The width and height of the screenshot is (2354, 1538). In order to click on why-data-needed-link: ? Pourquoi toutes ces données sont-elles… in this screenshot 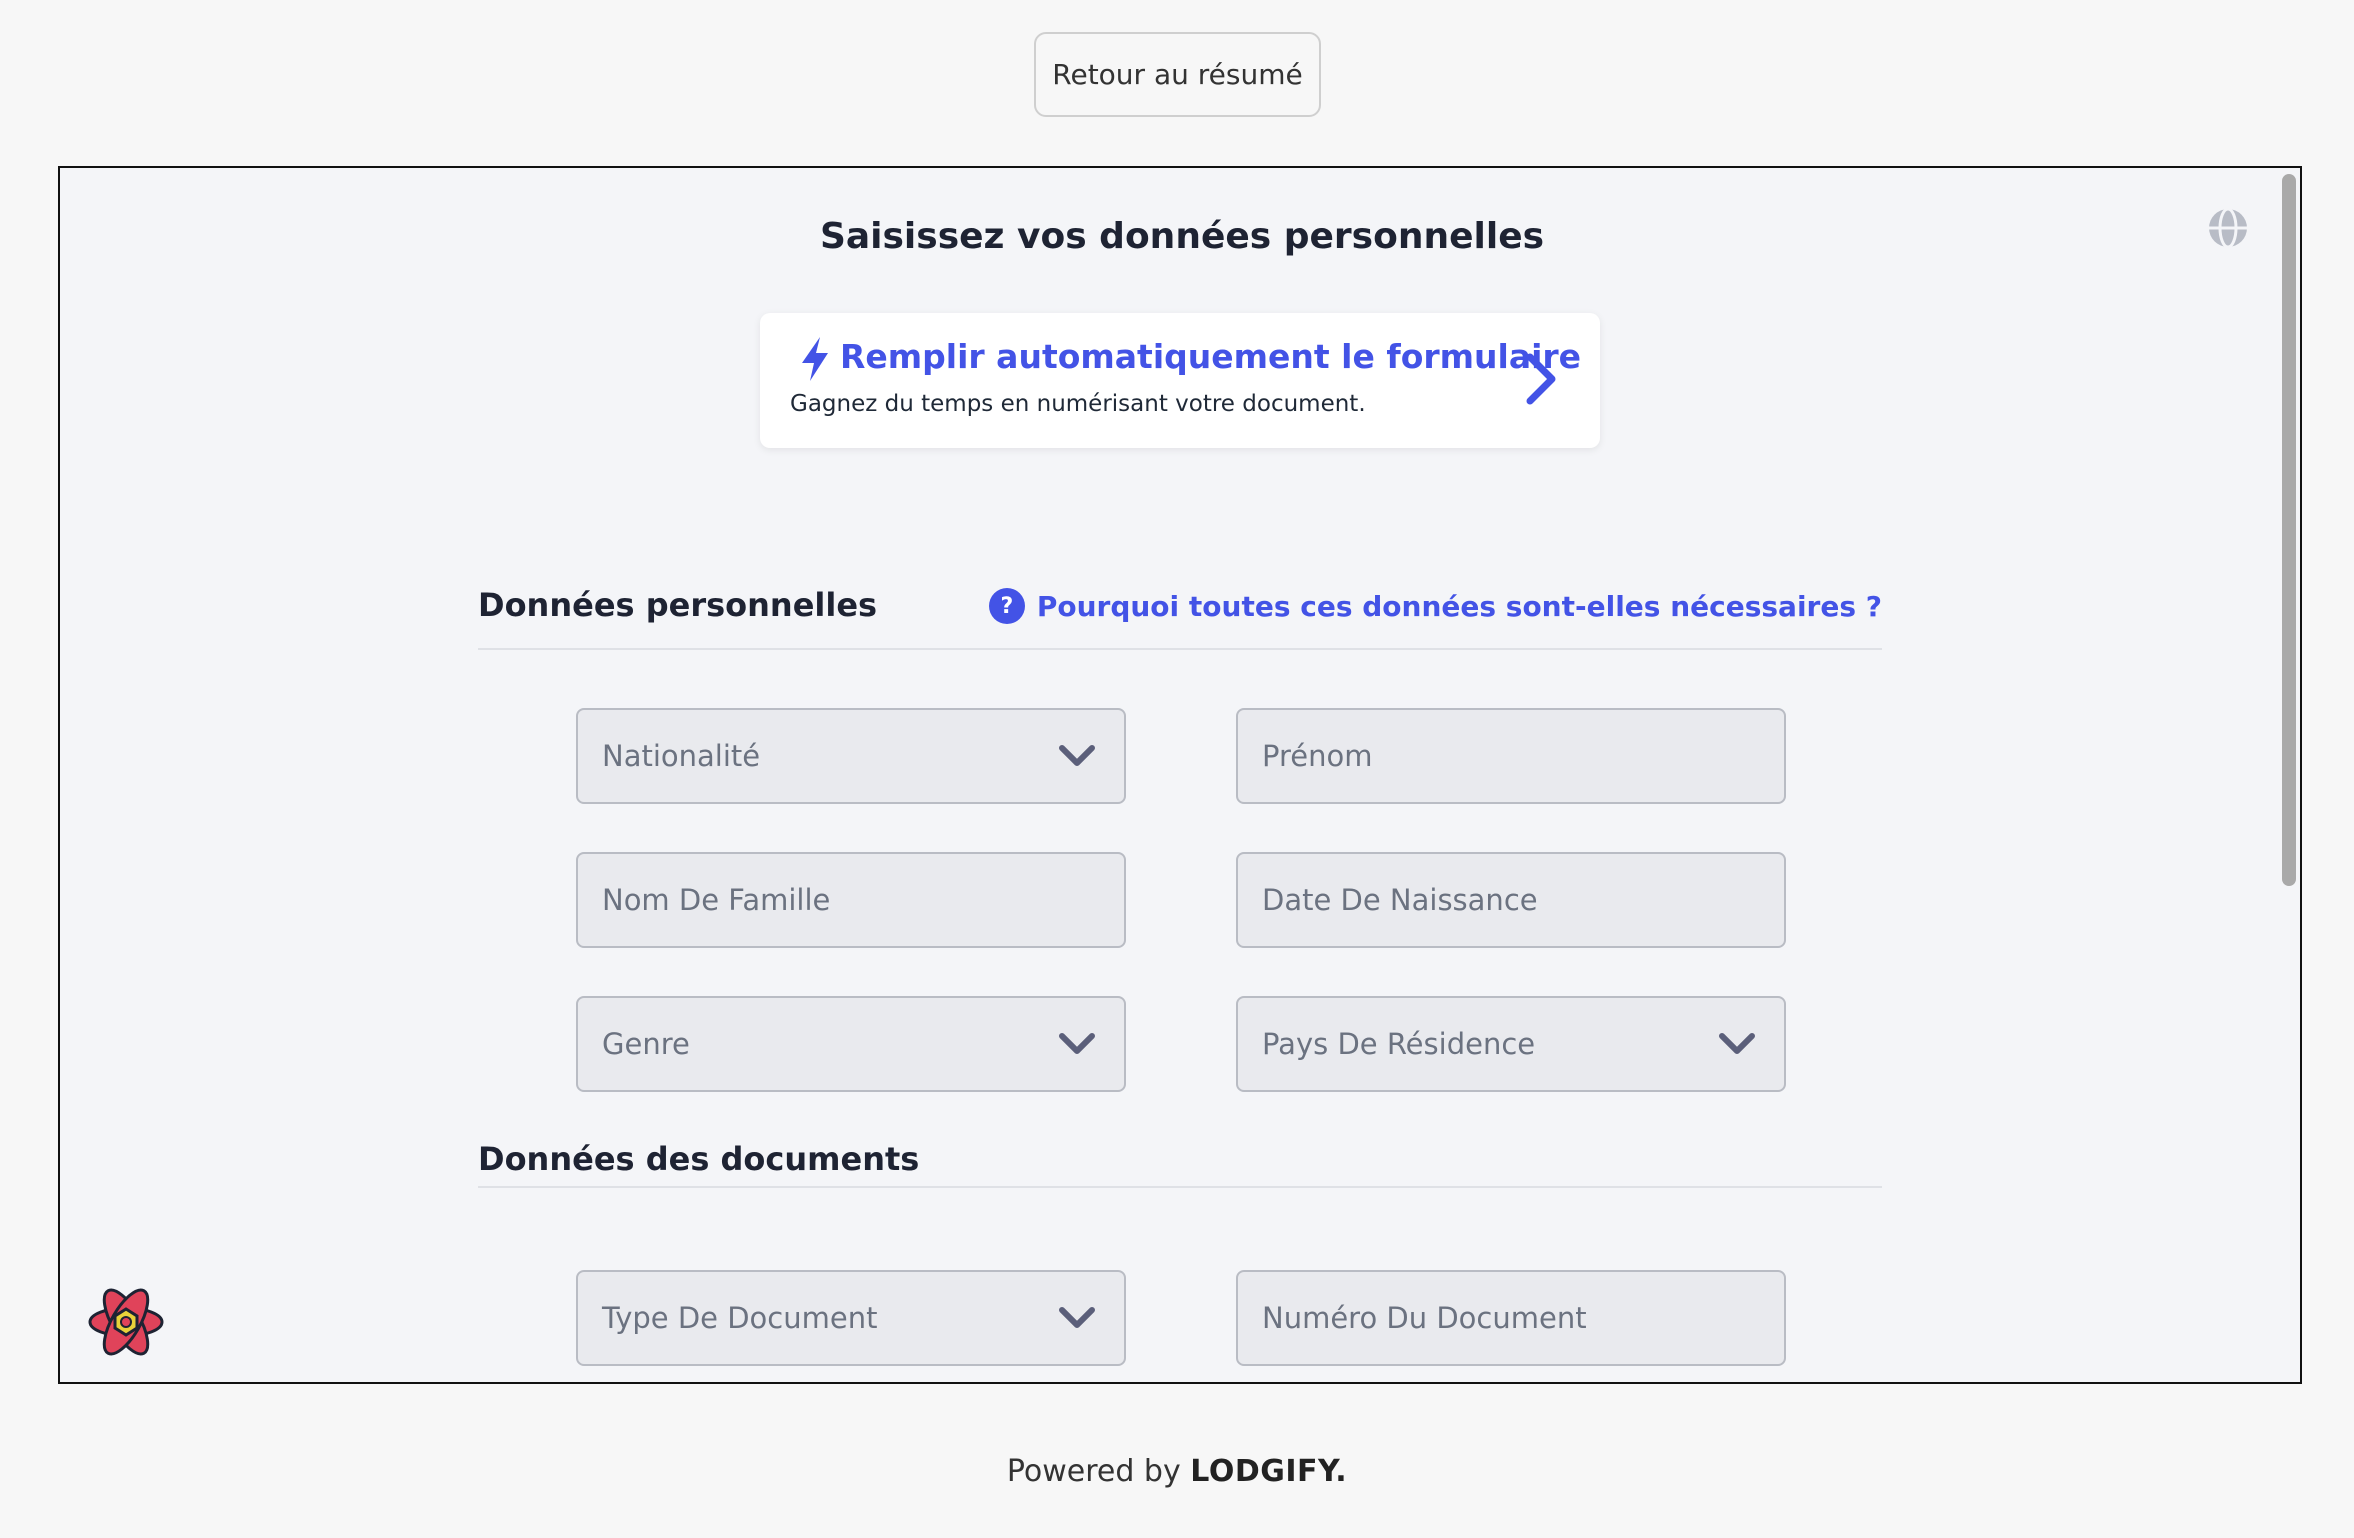, I will do `click(1435, 606)`.